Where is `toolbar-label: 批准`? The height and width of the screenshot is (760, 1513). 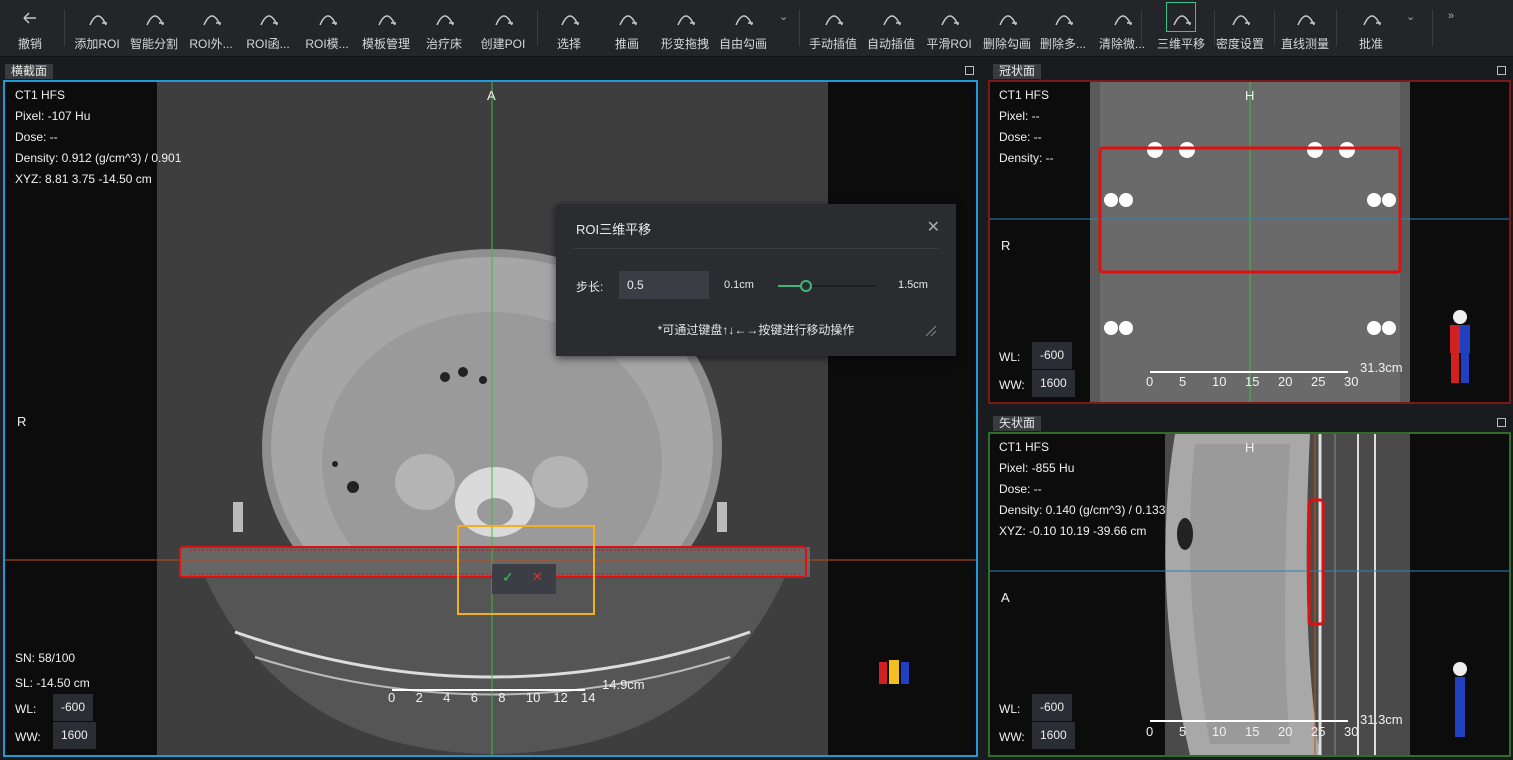
toolbar-label: 批准 is located at coordinates (1370, 44).